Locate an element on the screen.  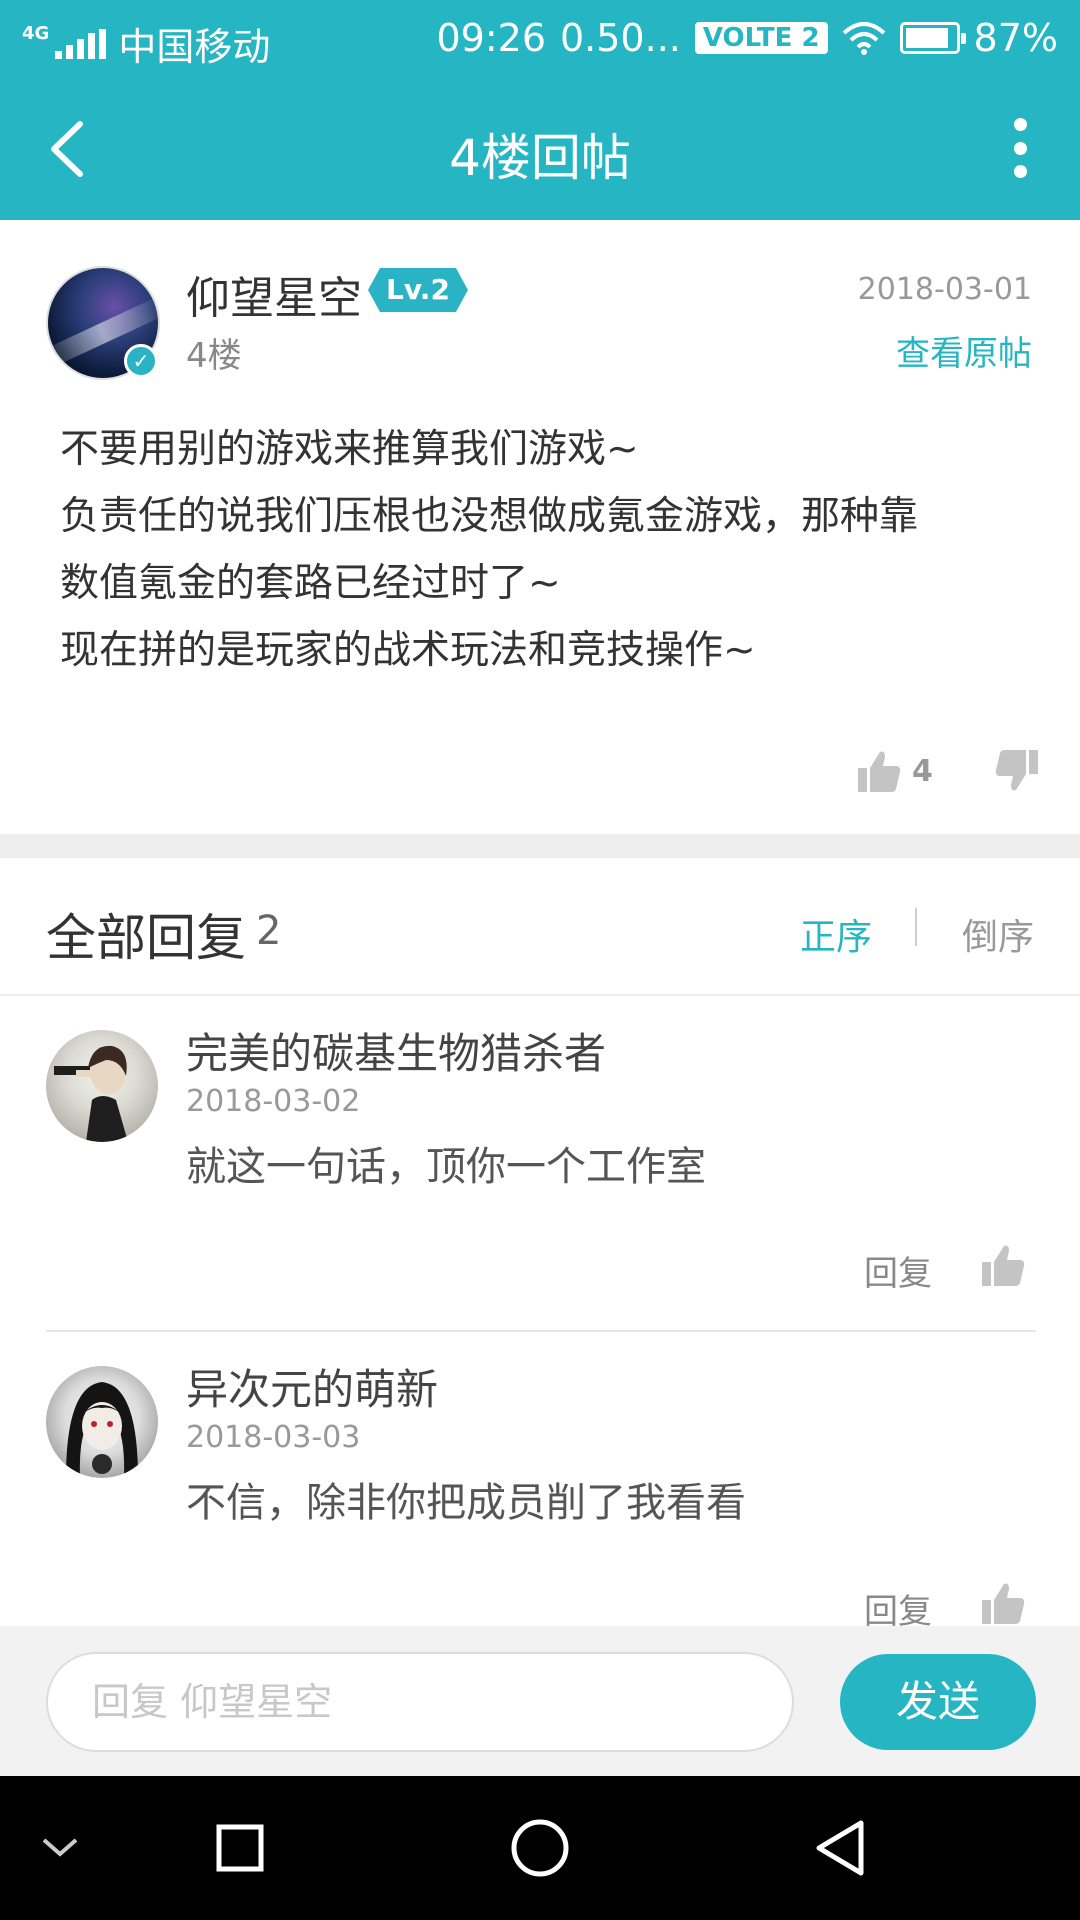
level-badge: Lv.2 is located at coordinates (418, 290).